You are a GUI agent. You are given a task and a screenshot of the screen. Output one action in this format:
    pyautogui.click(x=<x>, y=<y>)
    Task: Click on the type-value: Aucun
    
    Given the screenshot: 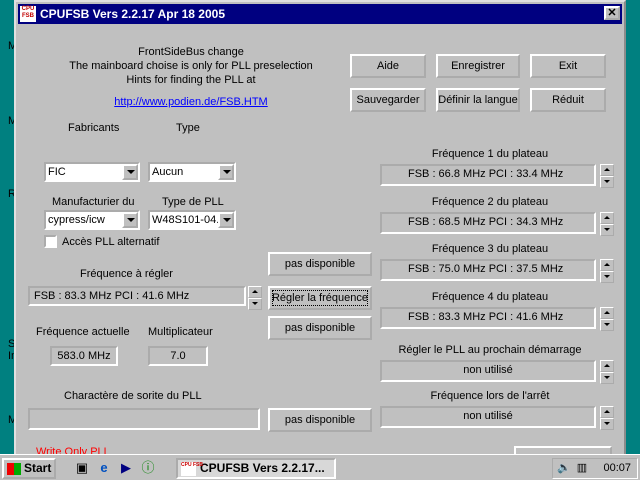 What is the action you would take?
    pyautogui.click(x=168, y=172)
    